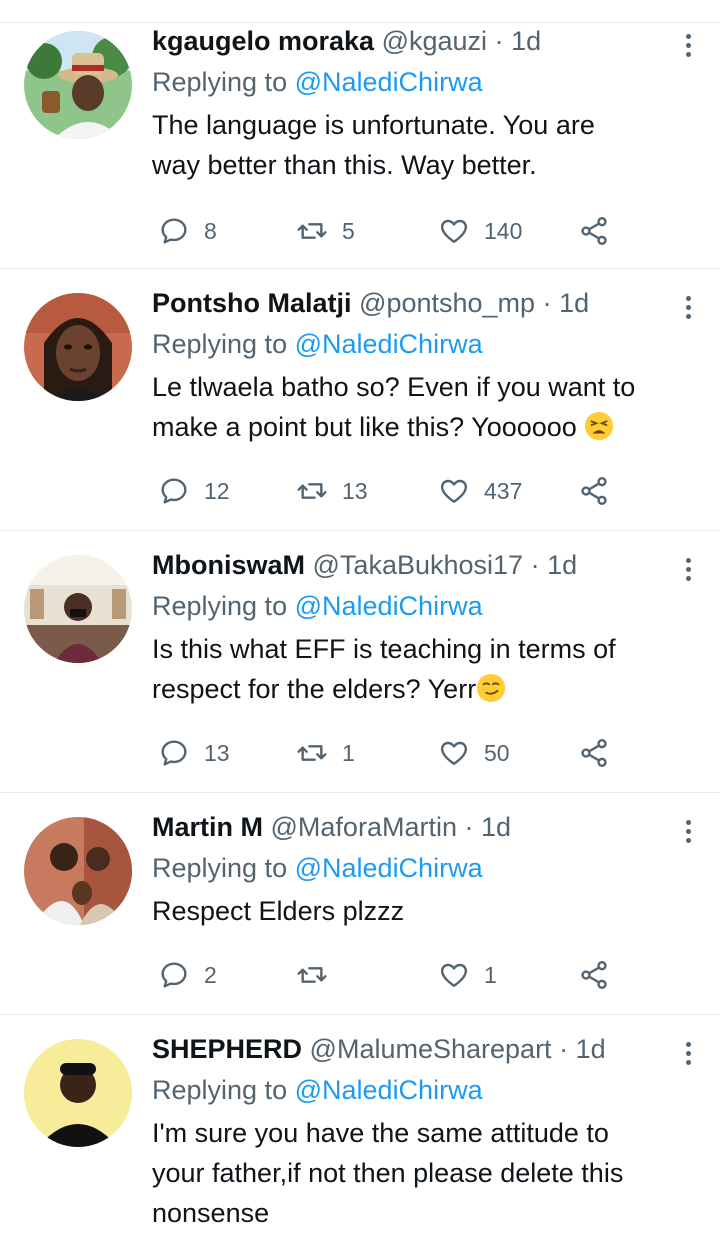 This screenshot has width=720, height=1236. I want to click on user-handle: @MalumeSharepart, so click(431, 1049).